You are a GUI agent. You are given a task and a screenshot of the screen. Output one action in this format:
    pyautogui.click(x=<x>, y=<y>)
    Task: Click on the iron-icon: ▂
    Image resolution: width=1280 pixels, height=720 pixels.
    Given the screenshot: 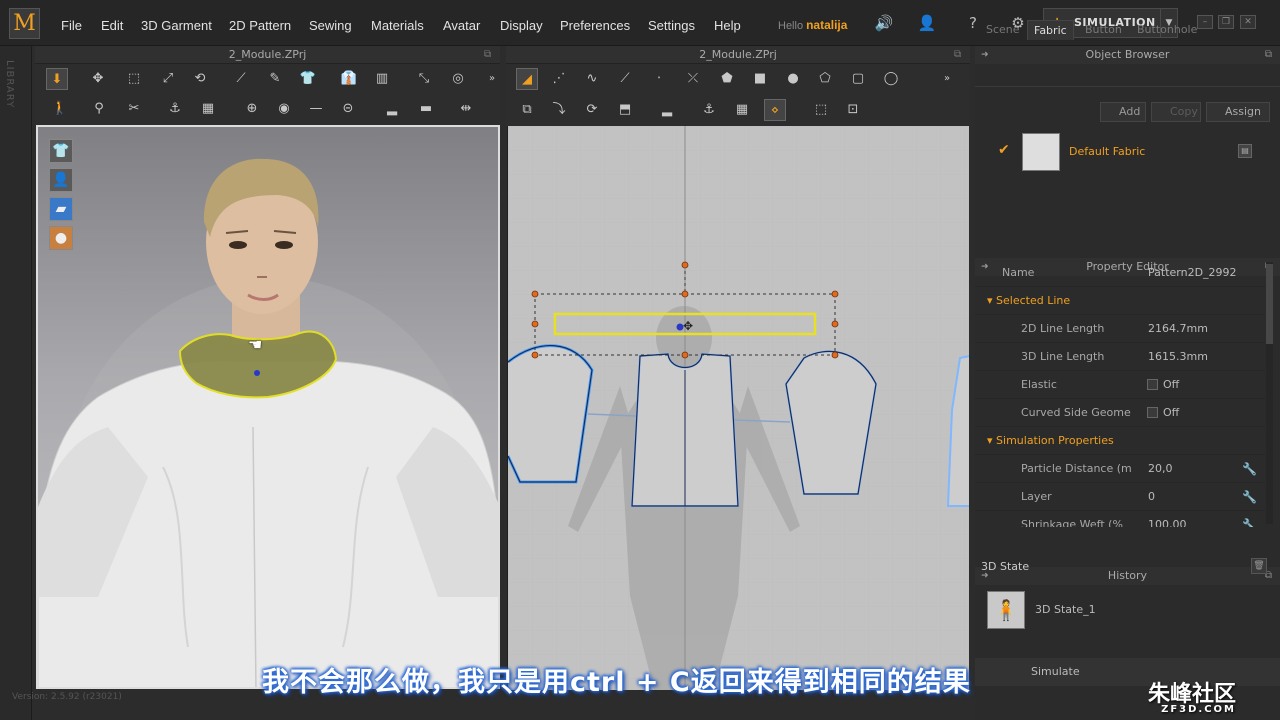 What is the action you would take?
    pyautogui.click(x=392, y=109)
    